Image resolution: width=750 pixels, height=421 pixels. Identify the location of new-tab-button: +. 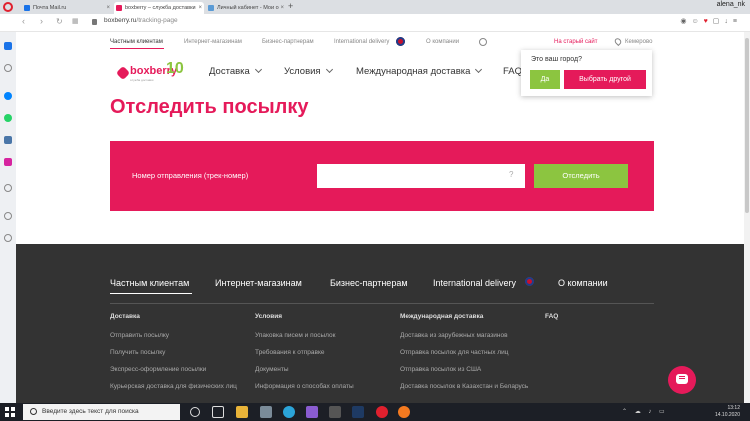
(290, 6).